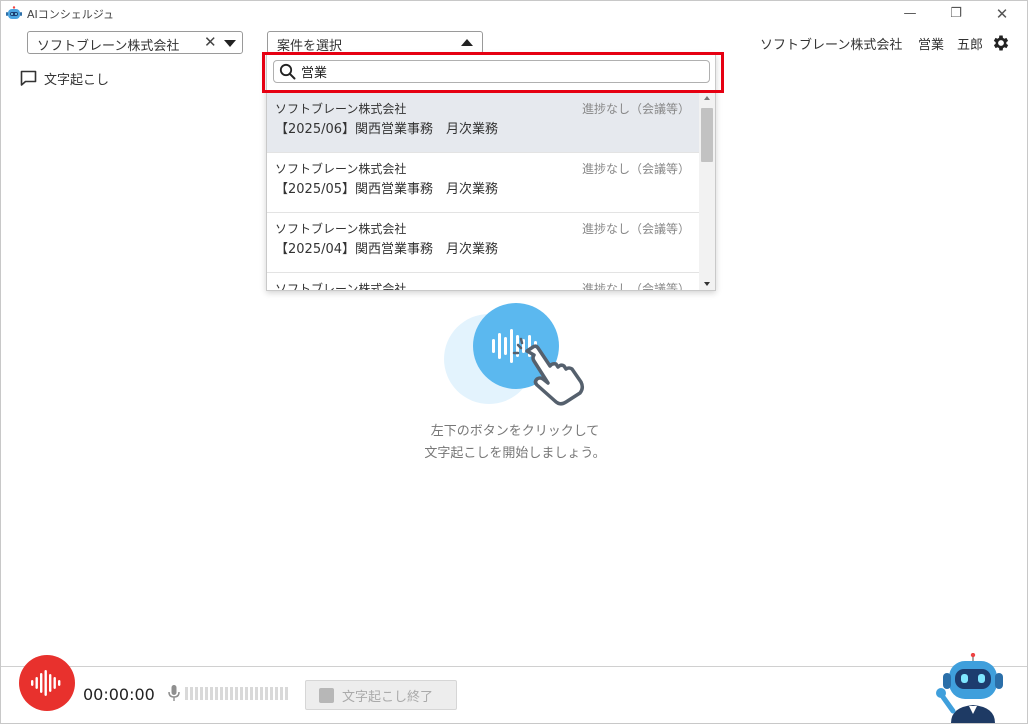 This screenshot has height=724, width=1028. What do you see at coordinates (515, 453) in the screenshot?
I see `hint-line-2: 文字起こしを開始しましょう。` at bounding box center [515, 453].